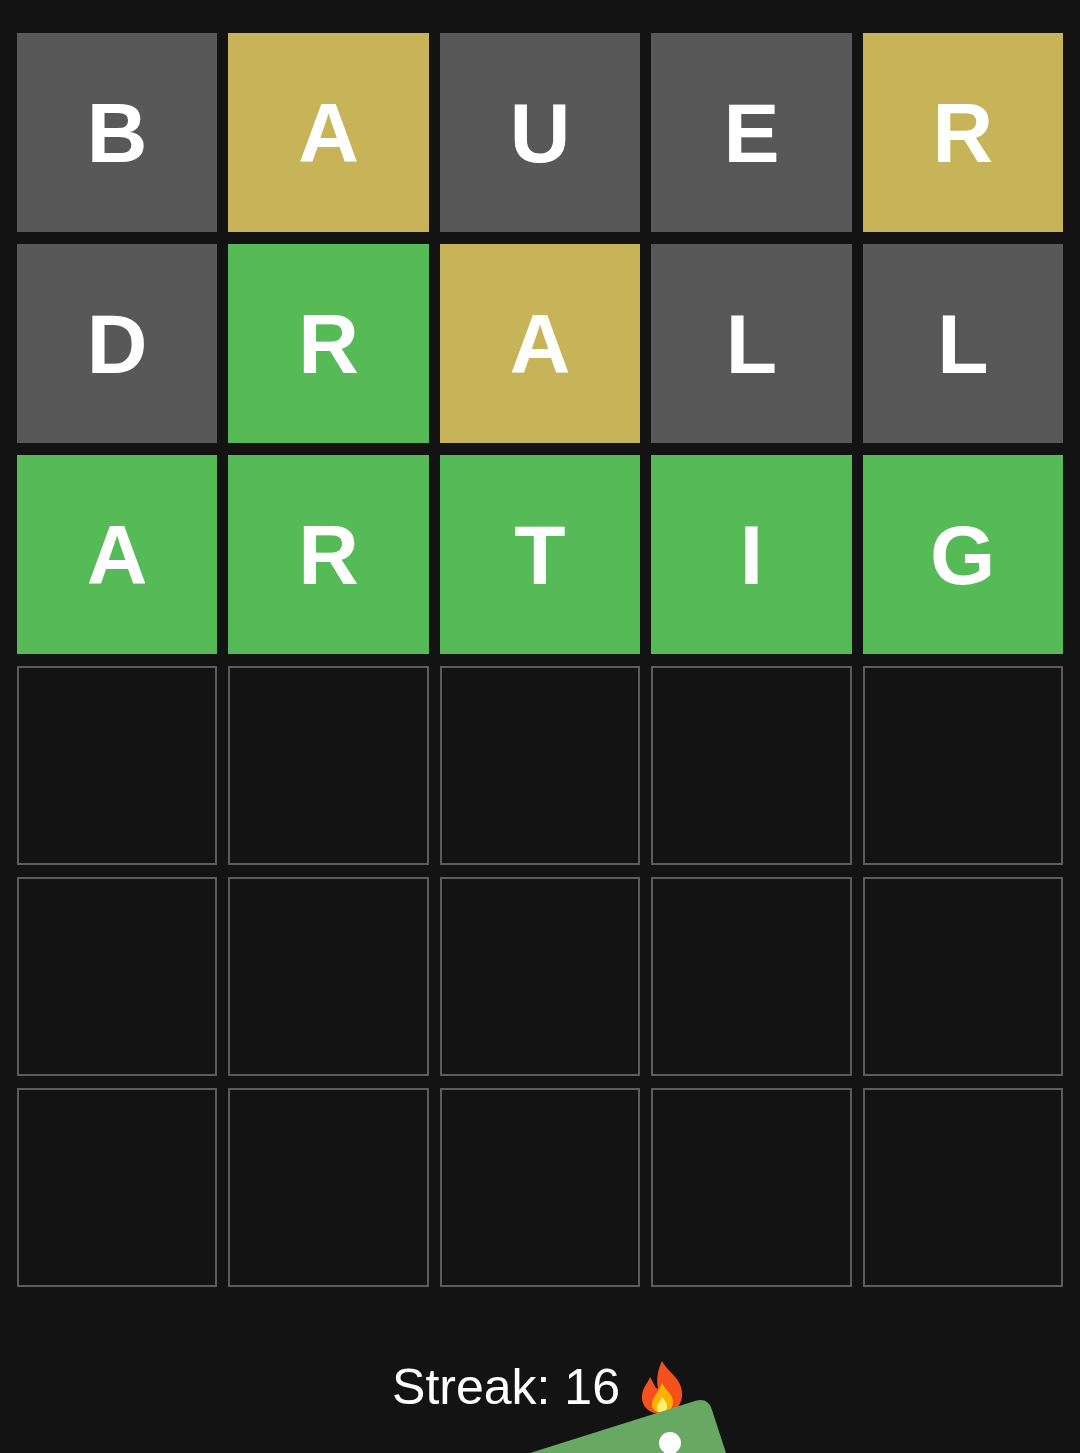  I want to click on letter-tile: G, so click(962, 554).